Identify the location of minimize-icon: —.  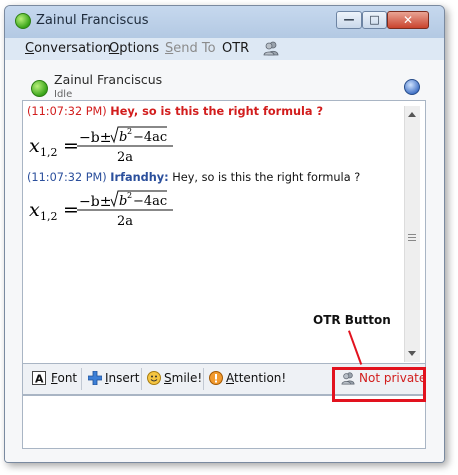
(349, 19).